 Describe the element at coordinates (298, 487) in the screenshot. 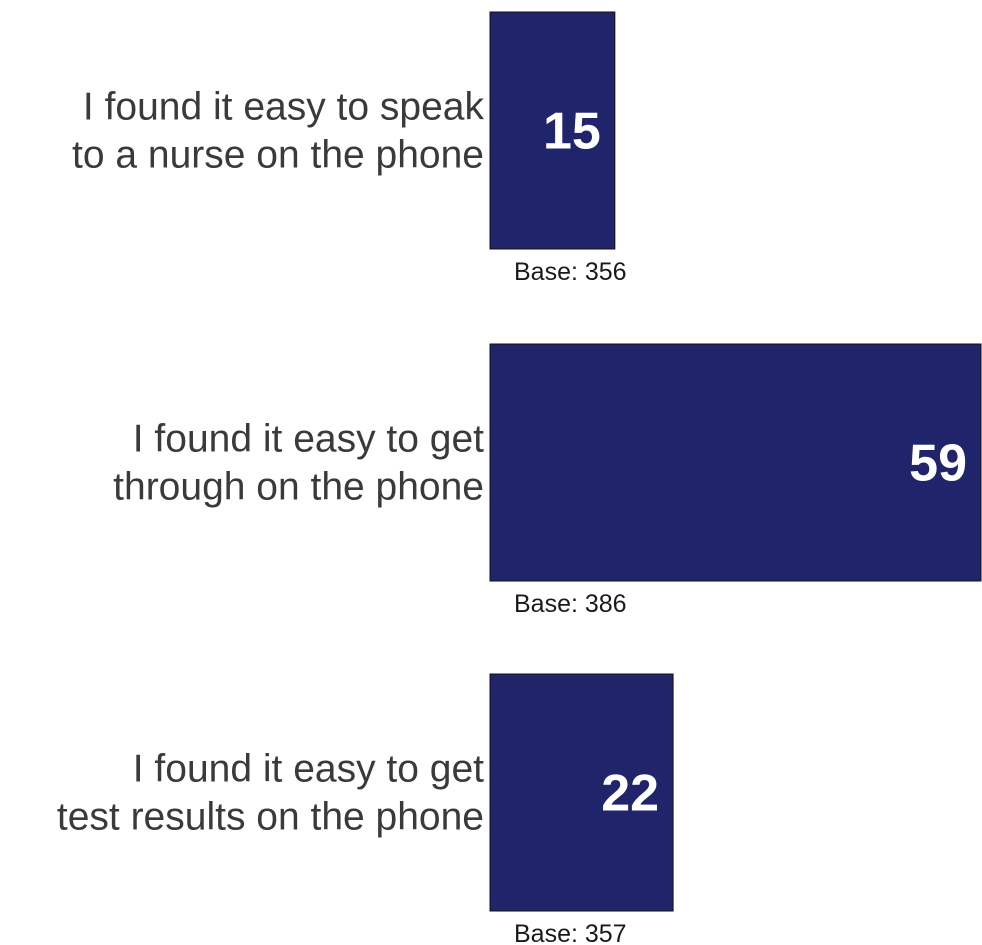

I see `category-label-2-line-2: through on the phone` at that location.